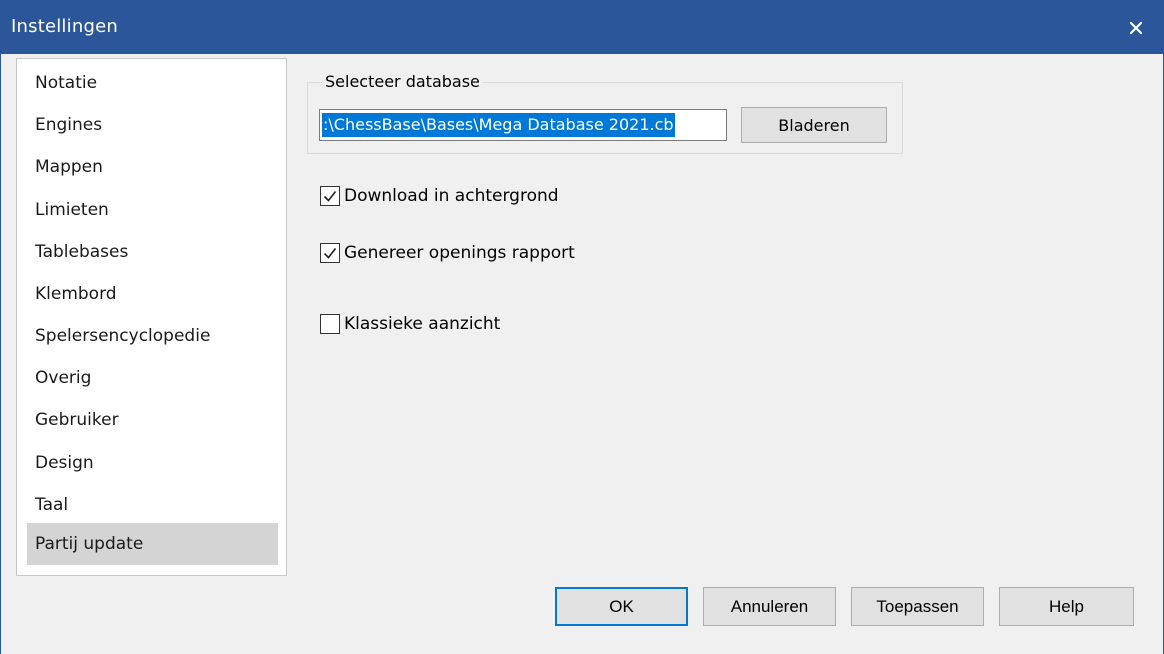  What do you see at coordinates (152, 125) in the screenshot?
I see `nav-item-engines: Engines` at bounding box center [152, 125].